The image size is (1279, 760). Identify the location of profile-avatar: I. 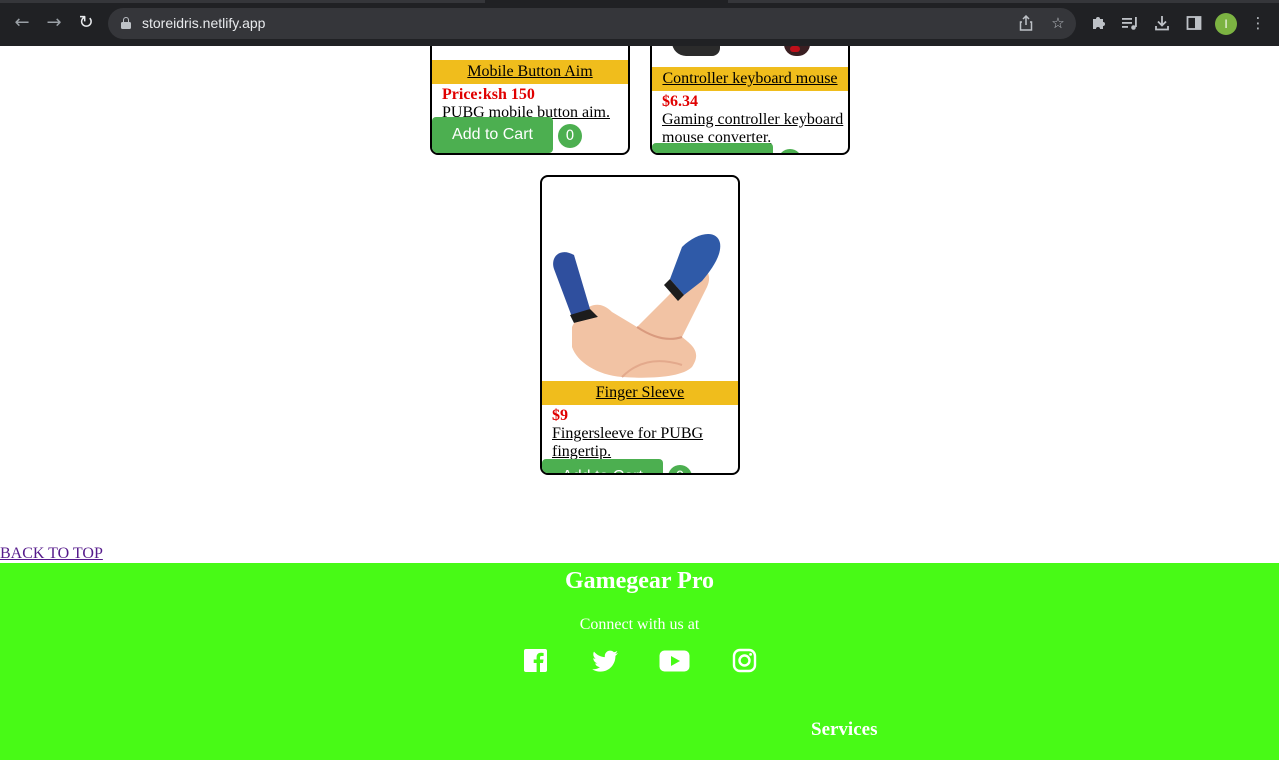
(1226, 24).